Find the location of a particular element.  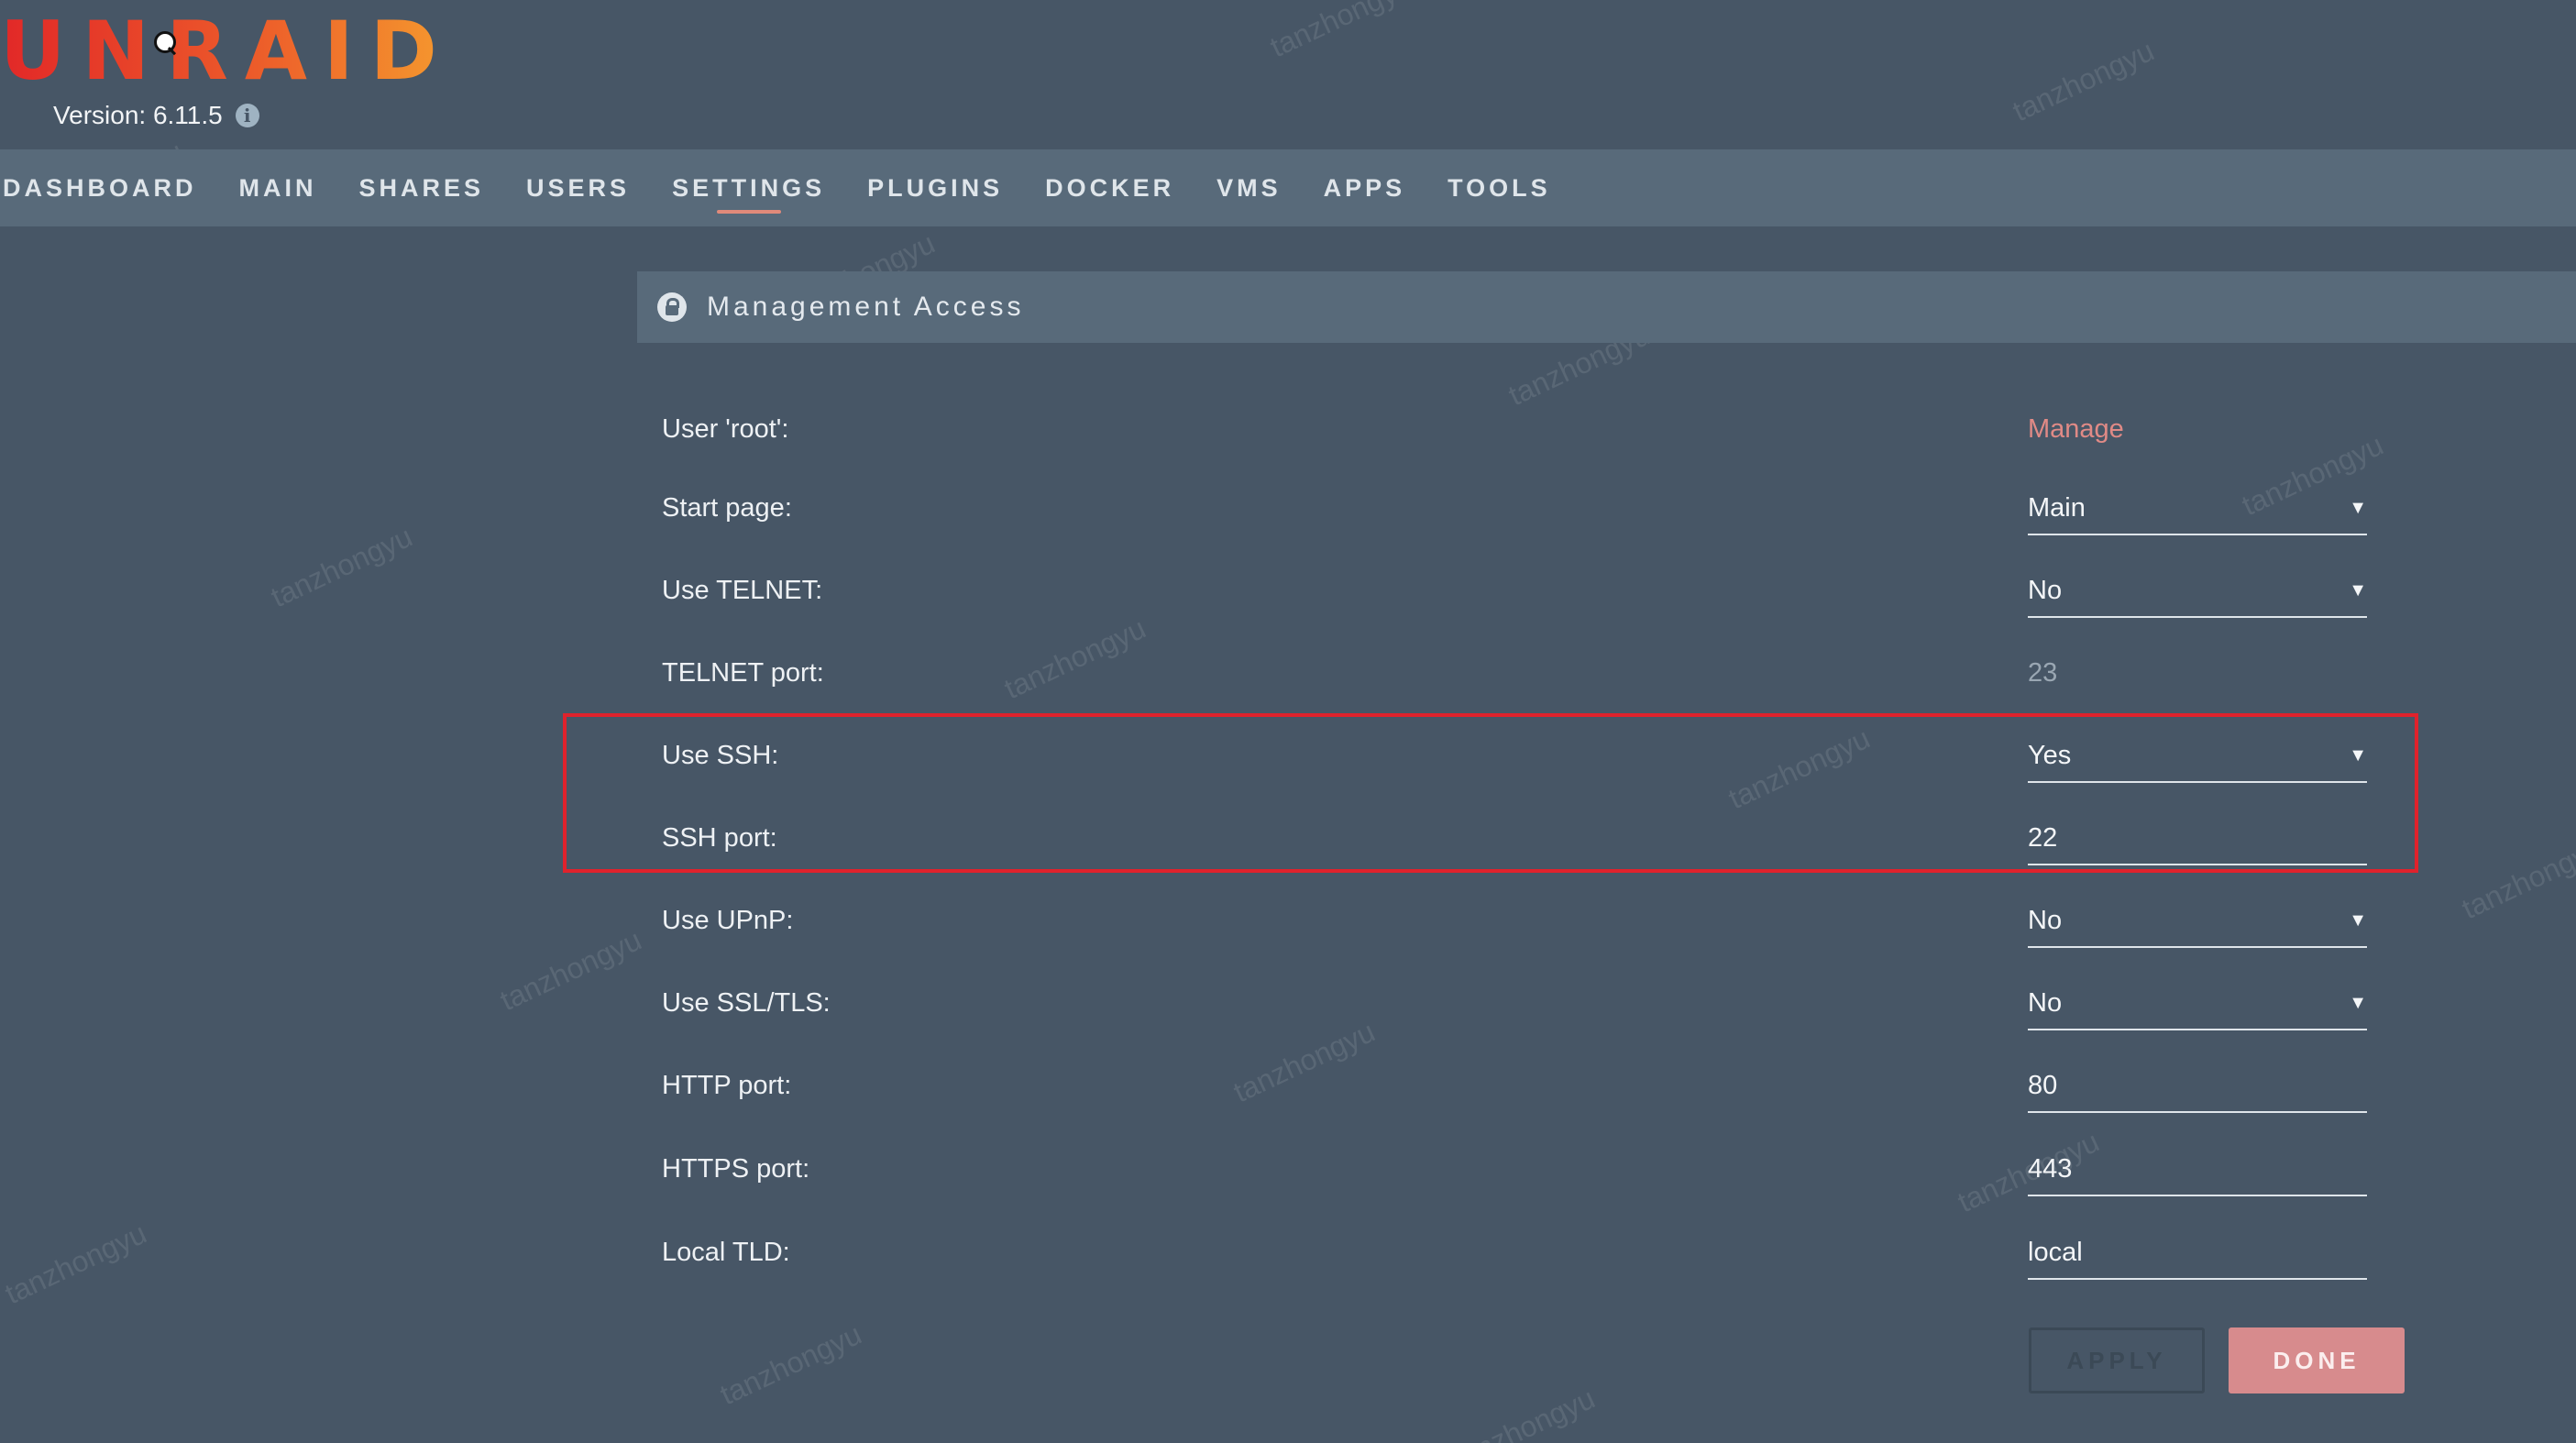

telnet-port-label: TELNET port: is located at coordinates (743, 673).